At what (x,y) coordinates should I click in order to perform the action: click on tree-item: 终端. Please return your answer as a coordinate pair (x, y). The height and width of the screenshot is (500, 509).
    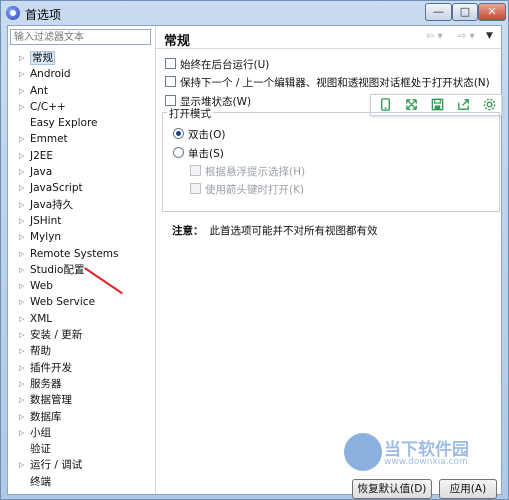
    Looking at the image, I should click on (81, 482).